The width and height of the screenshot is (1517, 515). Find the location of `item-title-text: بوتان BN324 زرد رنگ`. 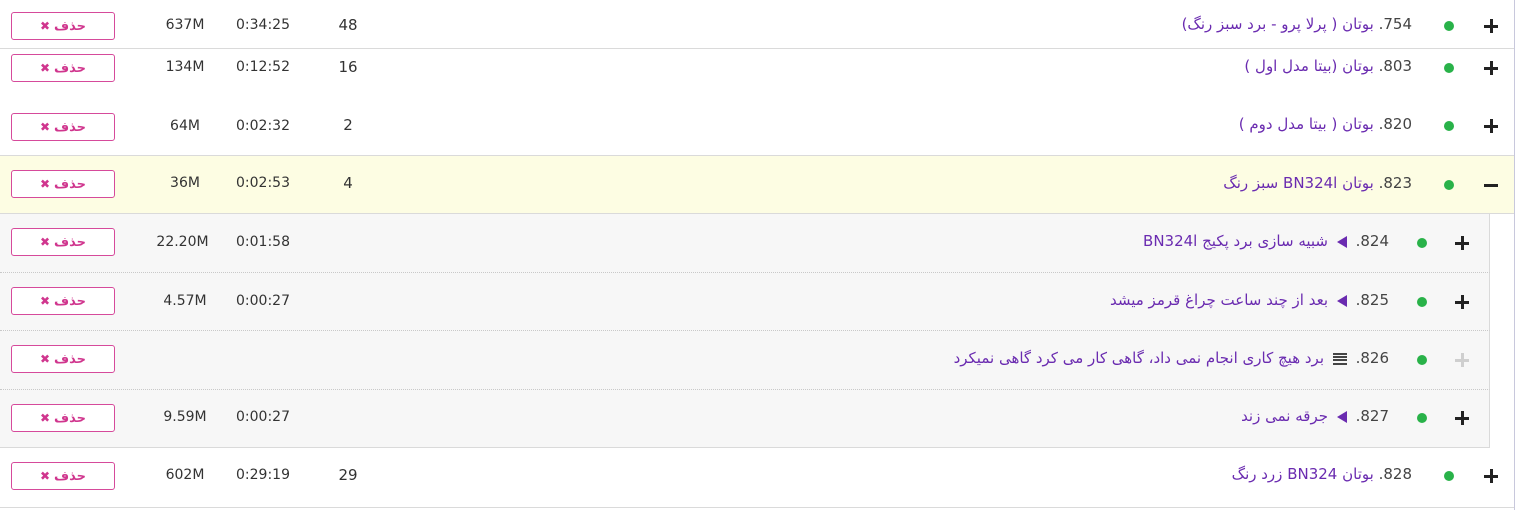

item-title-text: بوتان BN324 زرد رنگ is located at coordinates (1302, 474).